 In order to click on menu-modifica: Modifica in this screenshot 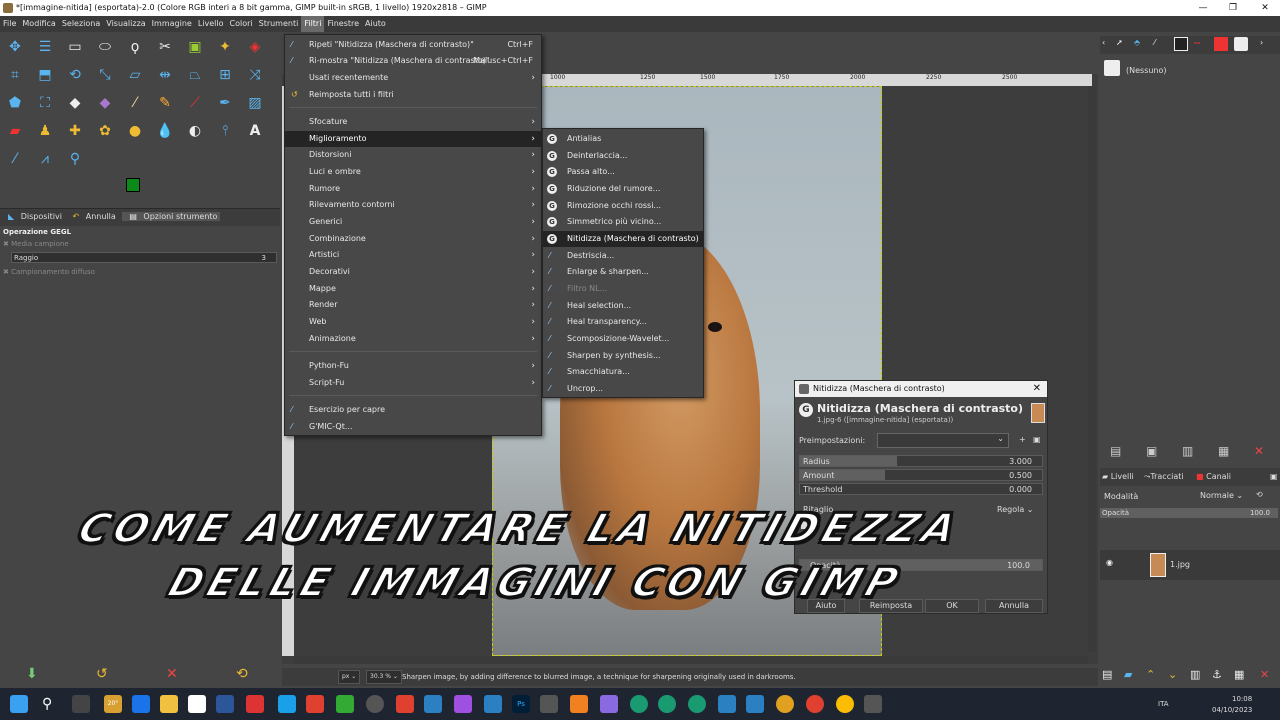, I will do `click(38, 24)`.